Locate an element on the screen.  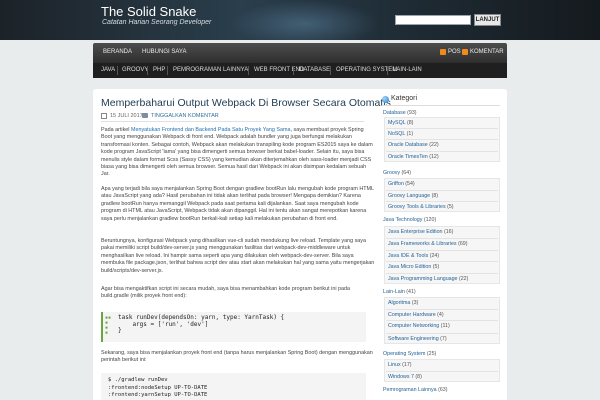
category-link: Groovy (64) is located at coordinates (441, 173).